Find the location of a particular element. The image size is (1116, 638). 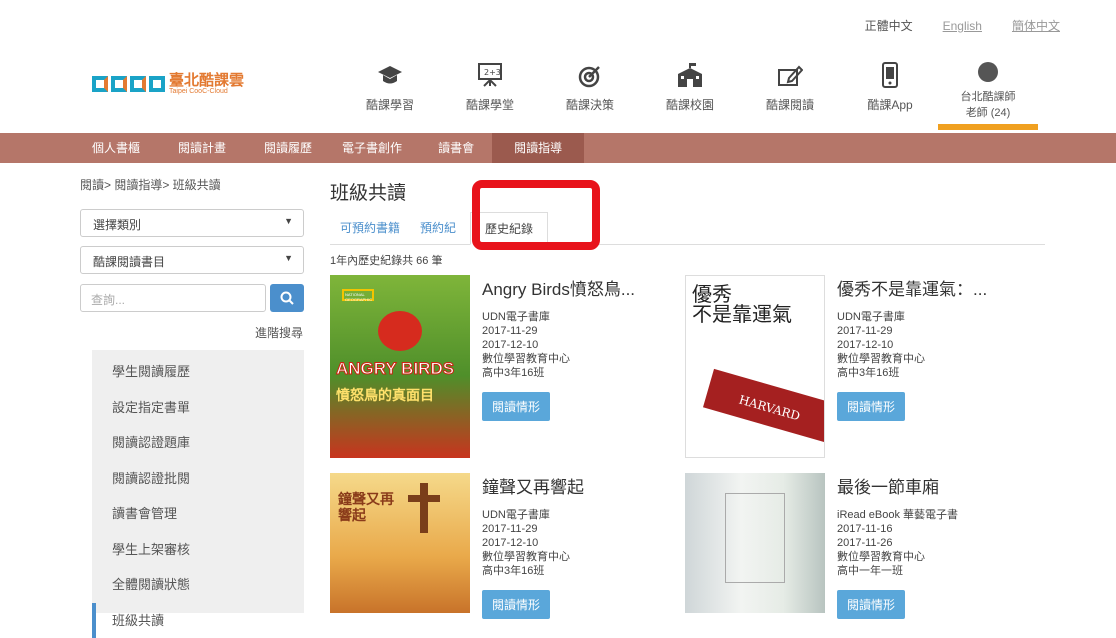

book-title: 最後一節車廂 is located at coordinates (932, 485).